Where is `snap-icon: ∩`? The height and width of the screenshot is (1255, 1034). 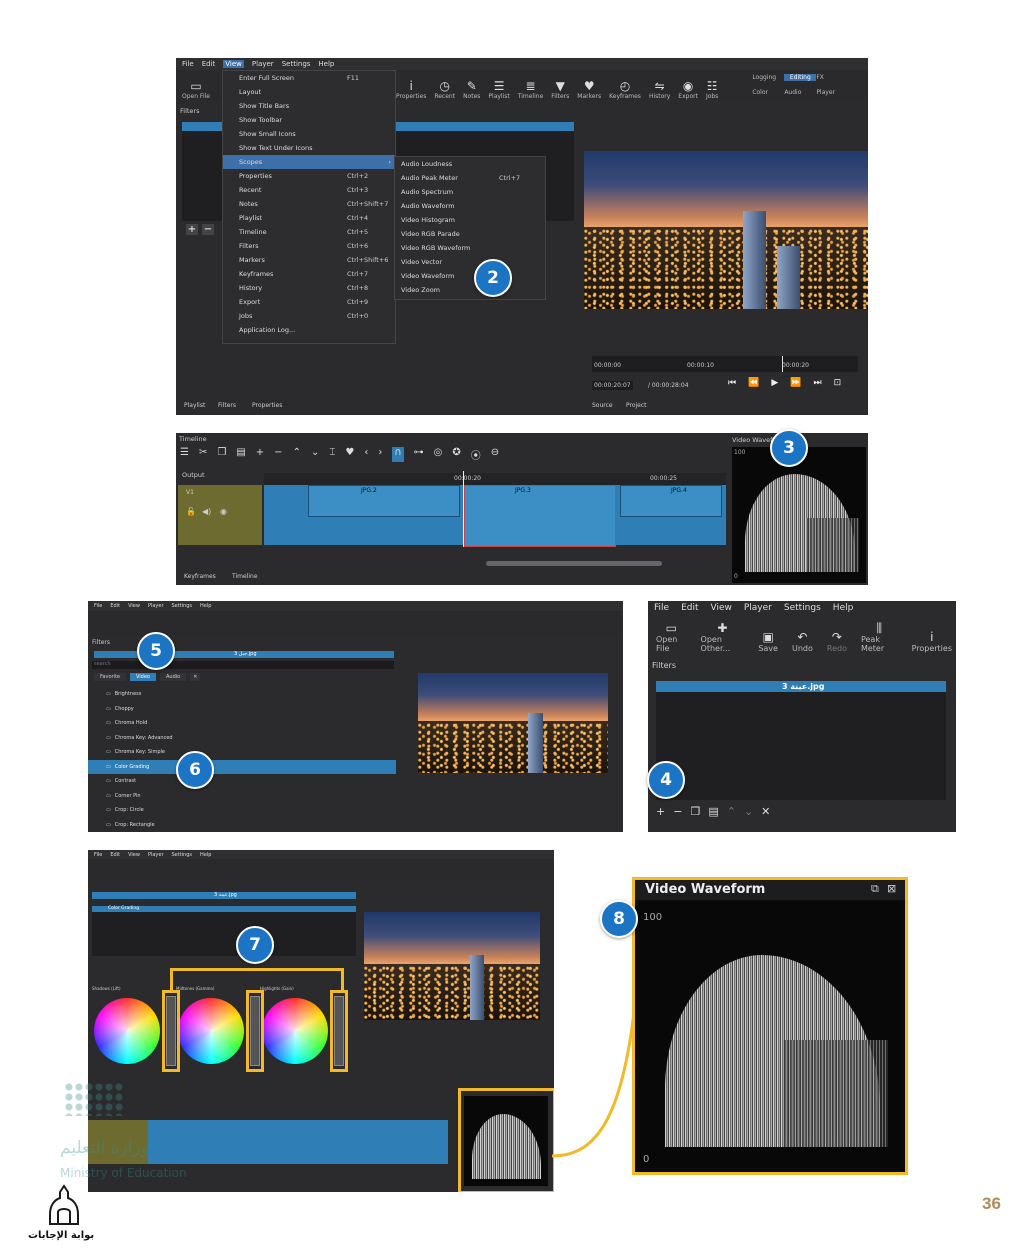
snap-icon: ∩ is located at coordinates (398, 454).